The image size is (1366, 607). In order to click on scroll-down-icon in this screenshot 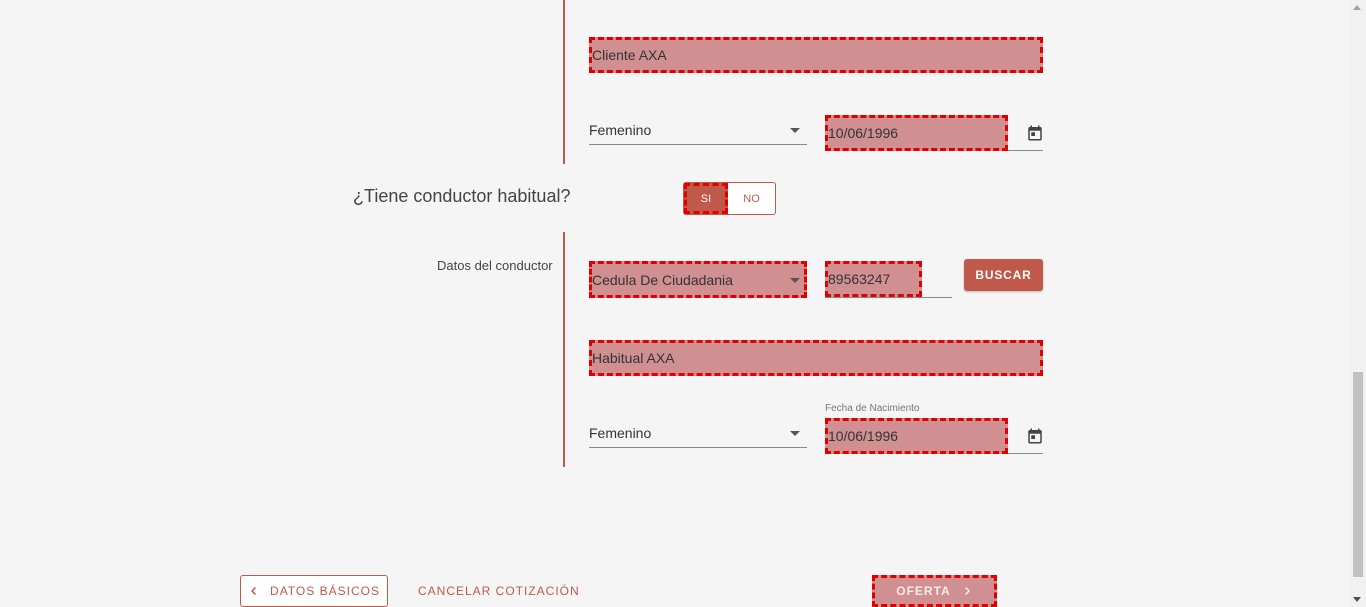, I will do `click(1357, 599)`.